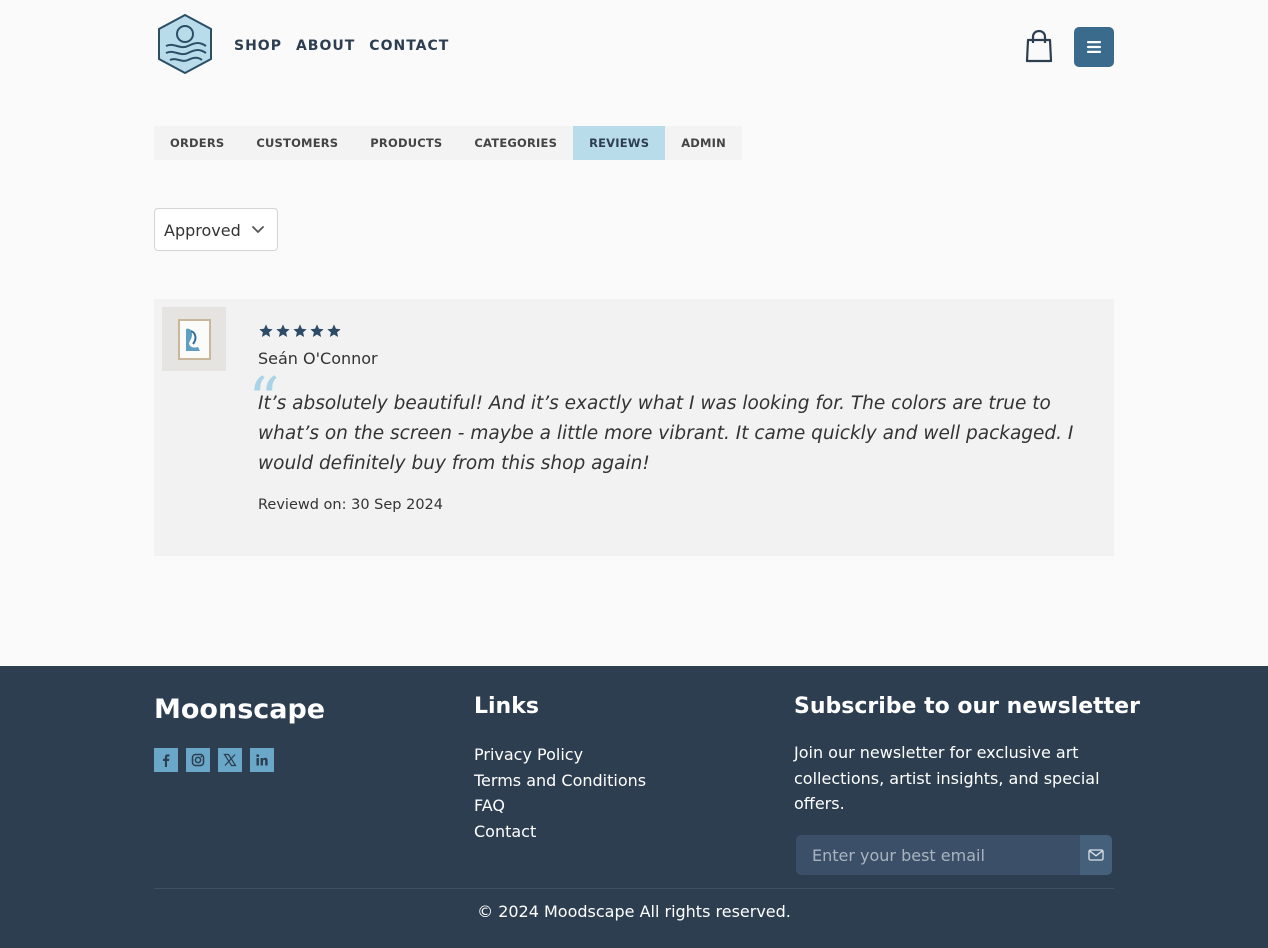 The image size is (1268, 948). I want to click on copyright-text: © 2024 Moodscape All rights reserved., so click(634, 911).